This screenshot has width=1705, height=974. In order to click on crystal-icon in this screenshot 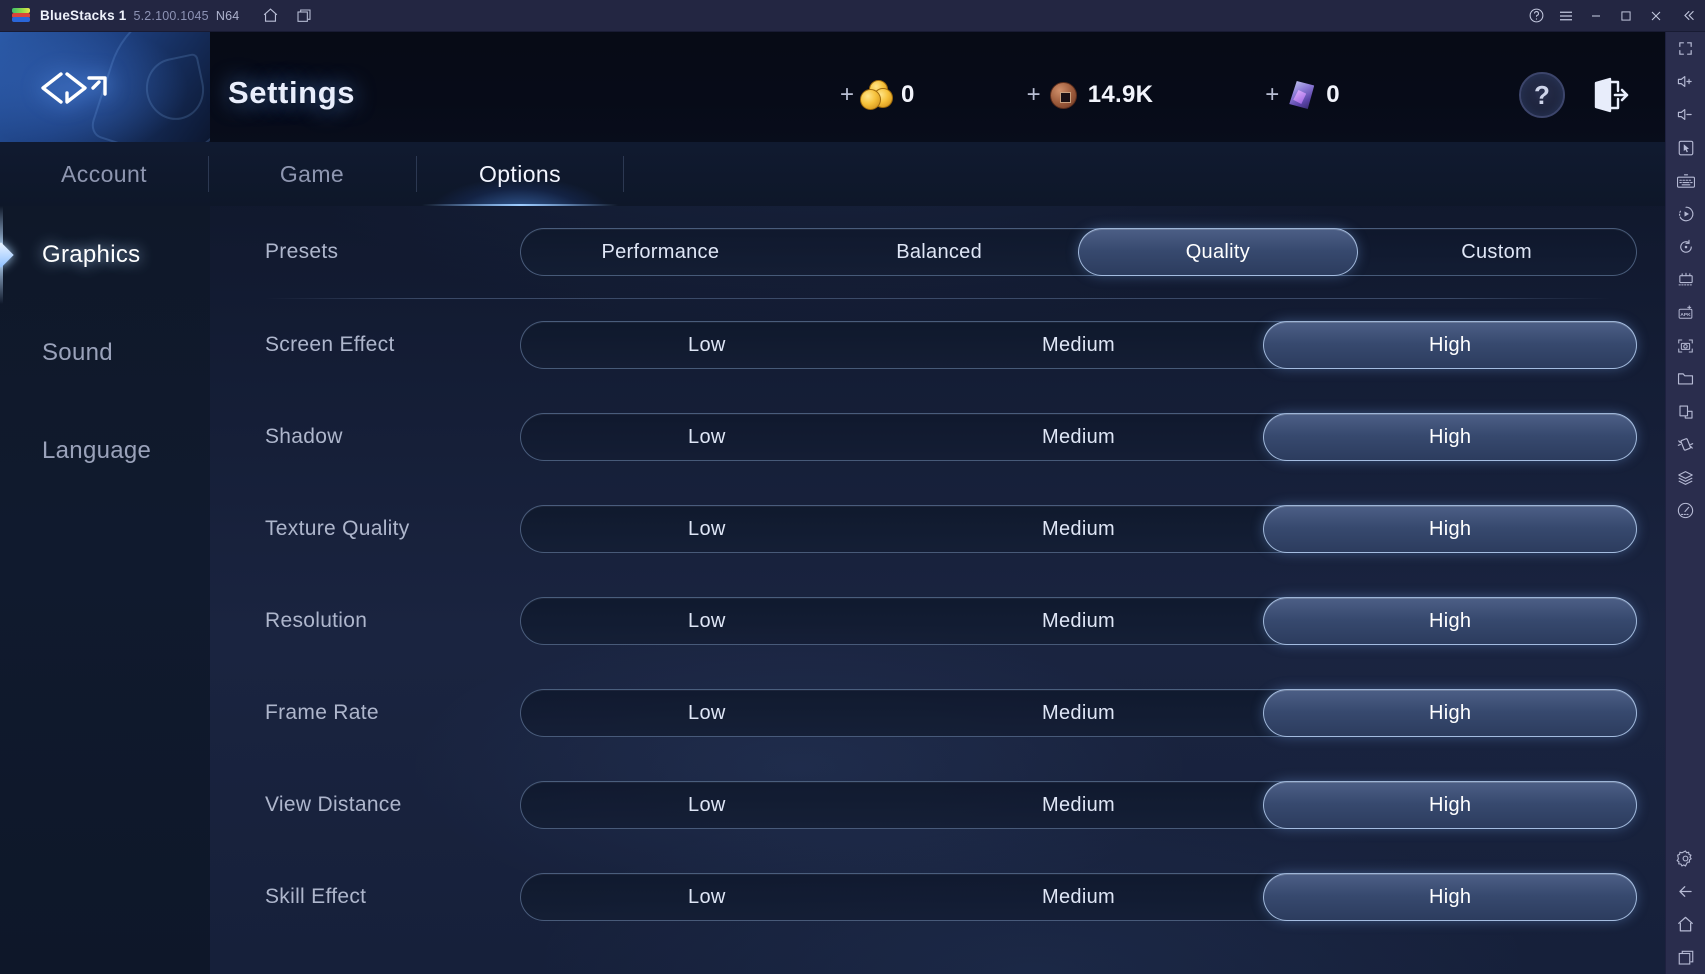, I will do `click(1301, 95)`.